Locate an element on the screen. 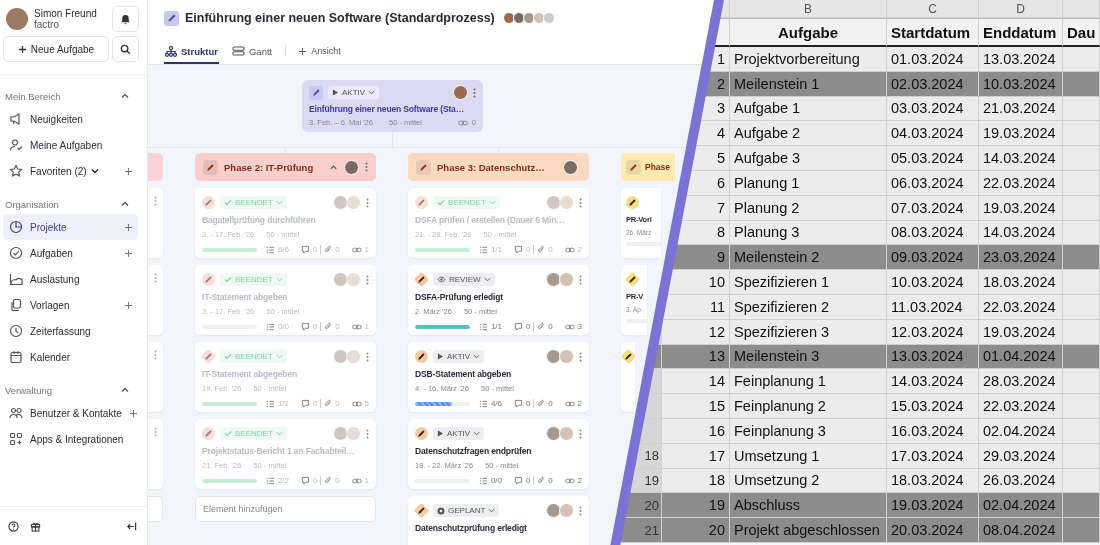  link-count: 3 is located at coordinates (579, 326).